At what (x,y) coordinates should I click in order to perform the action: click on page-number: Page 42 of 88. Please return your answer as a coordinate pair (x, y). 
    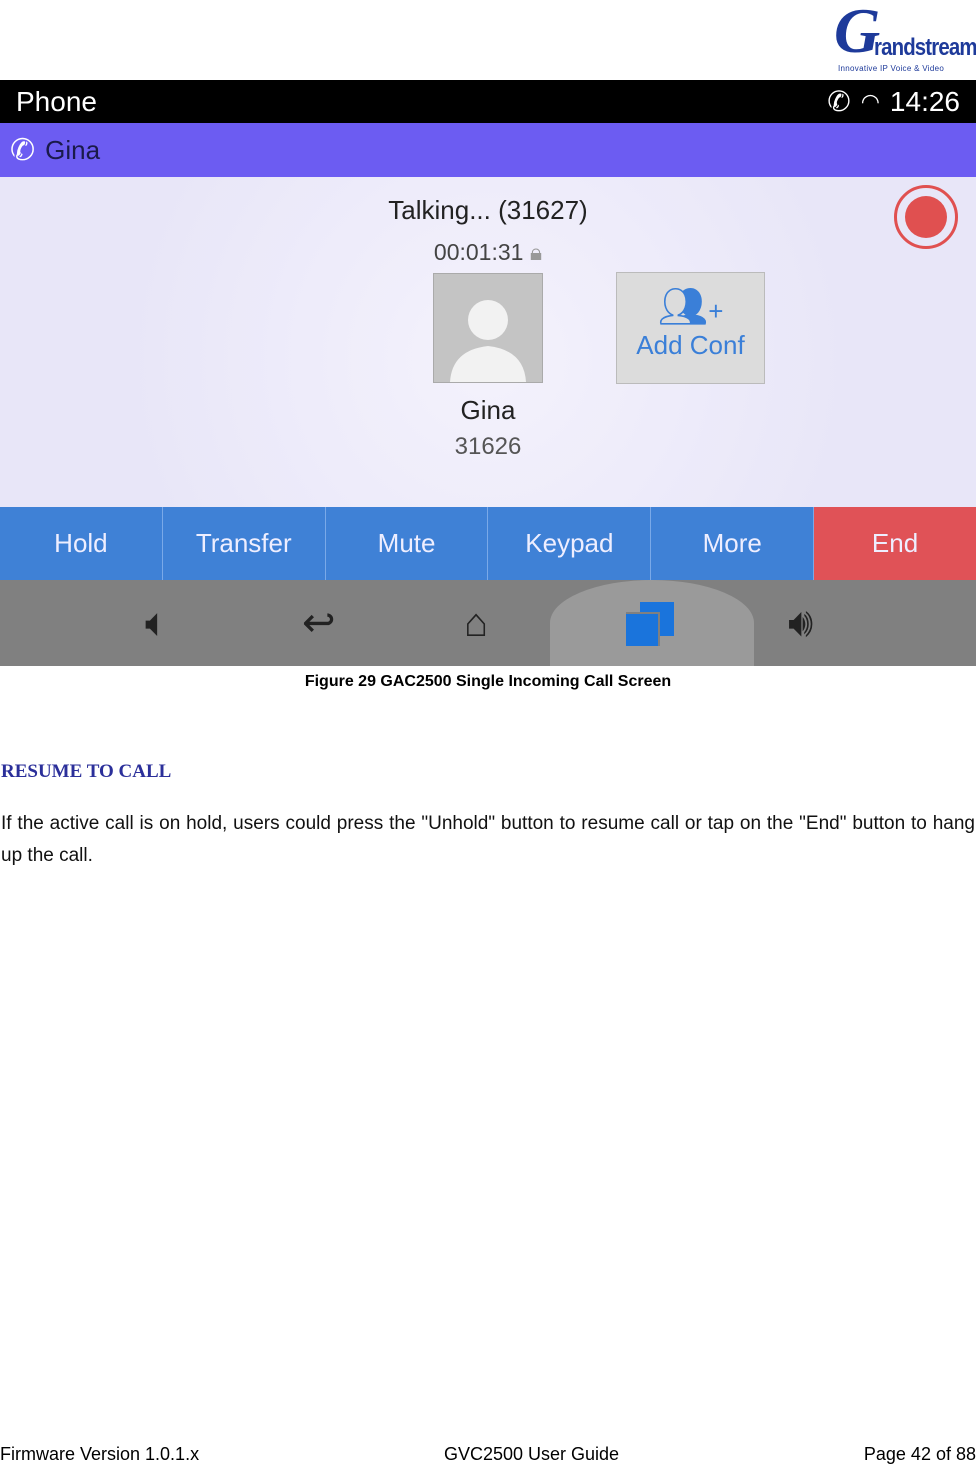
    Looking at the image, I should click on (919, 1454).